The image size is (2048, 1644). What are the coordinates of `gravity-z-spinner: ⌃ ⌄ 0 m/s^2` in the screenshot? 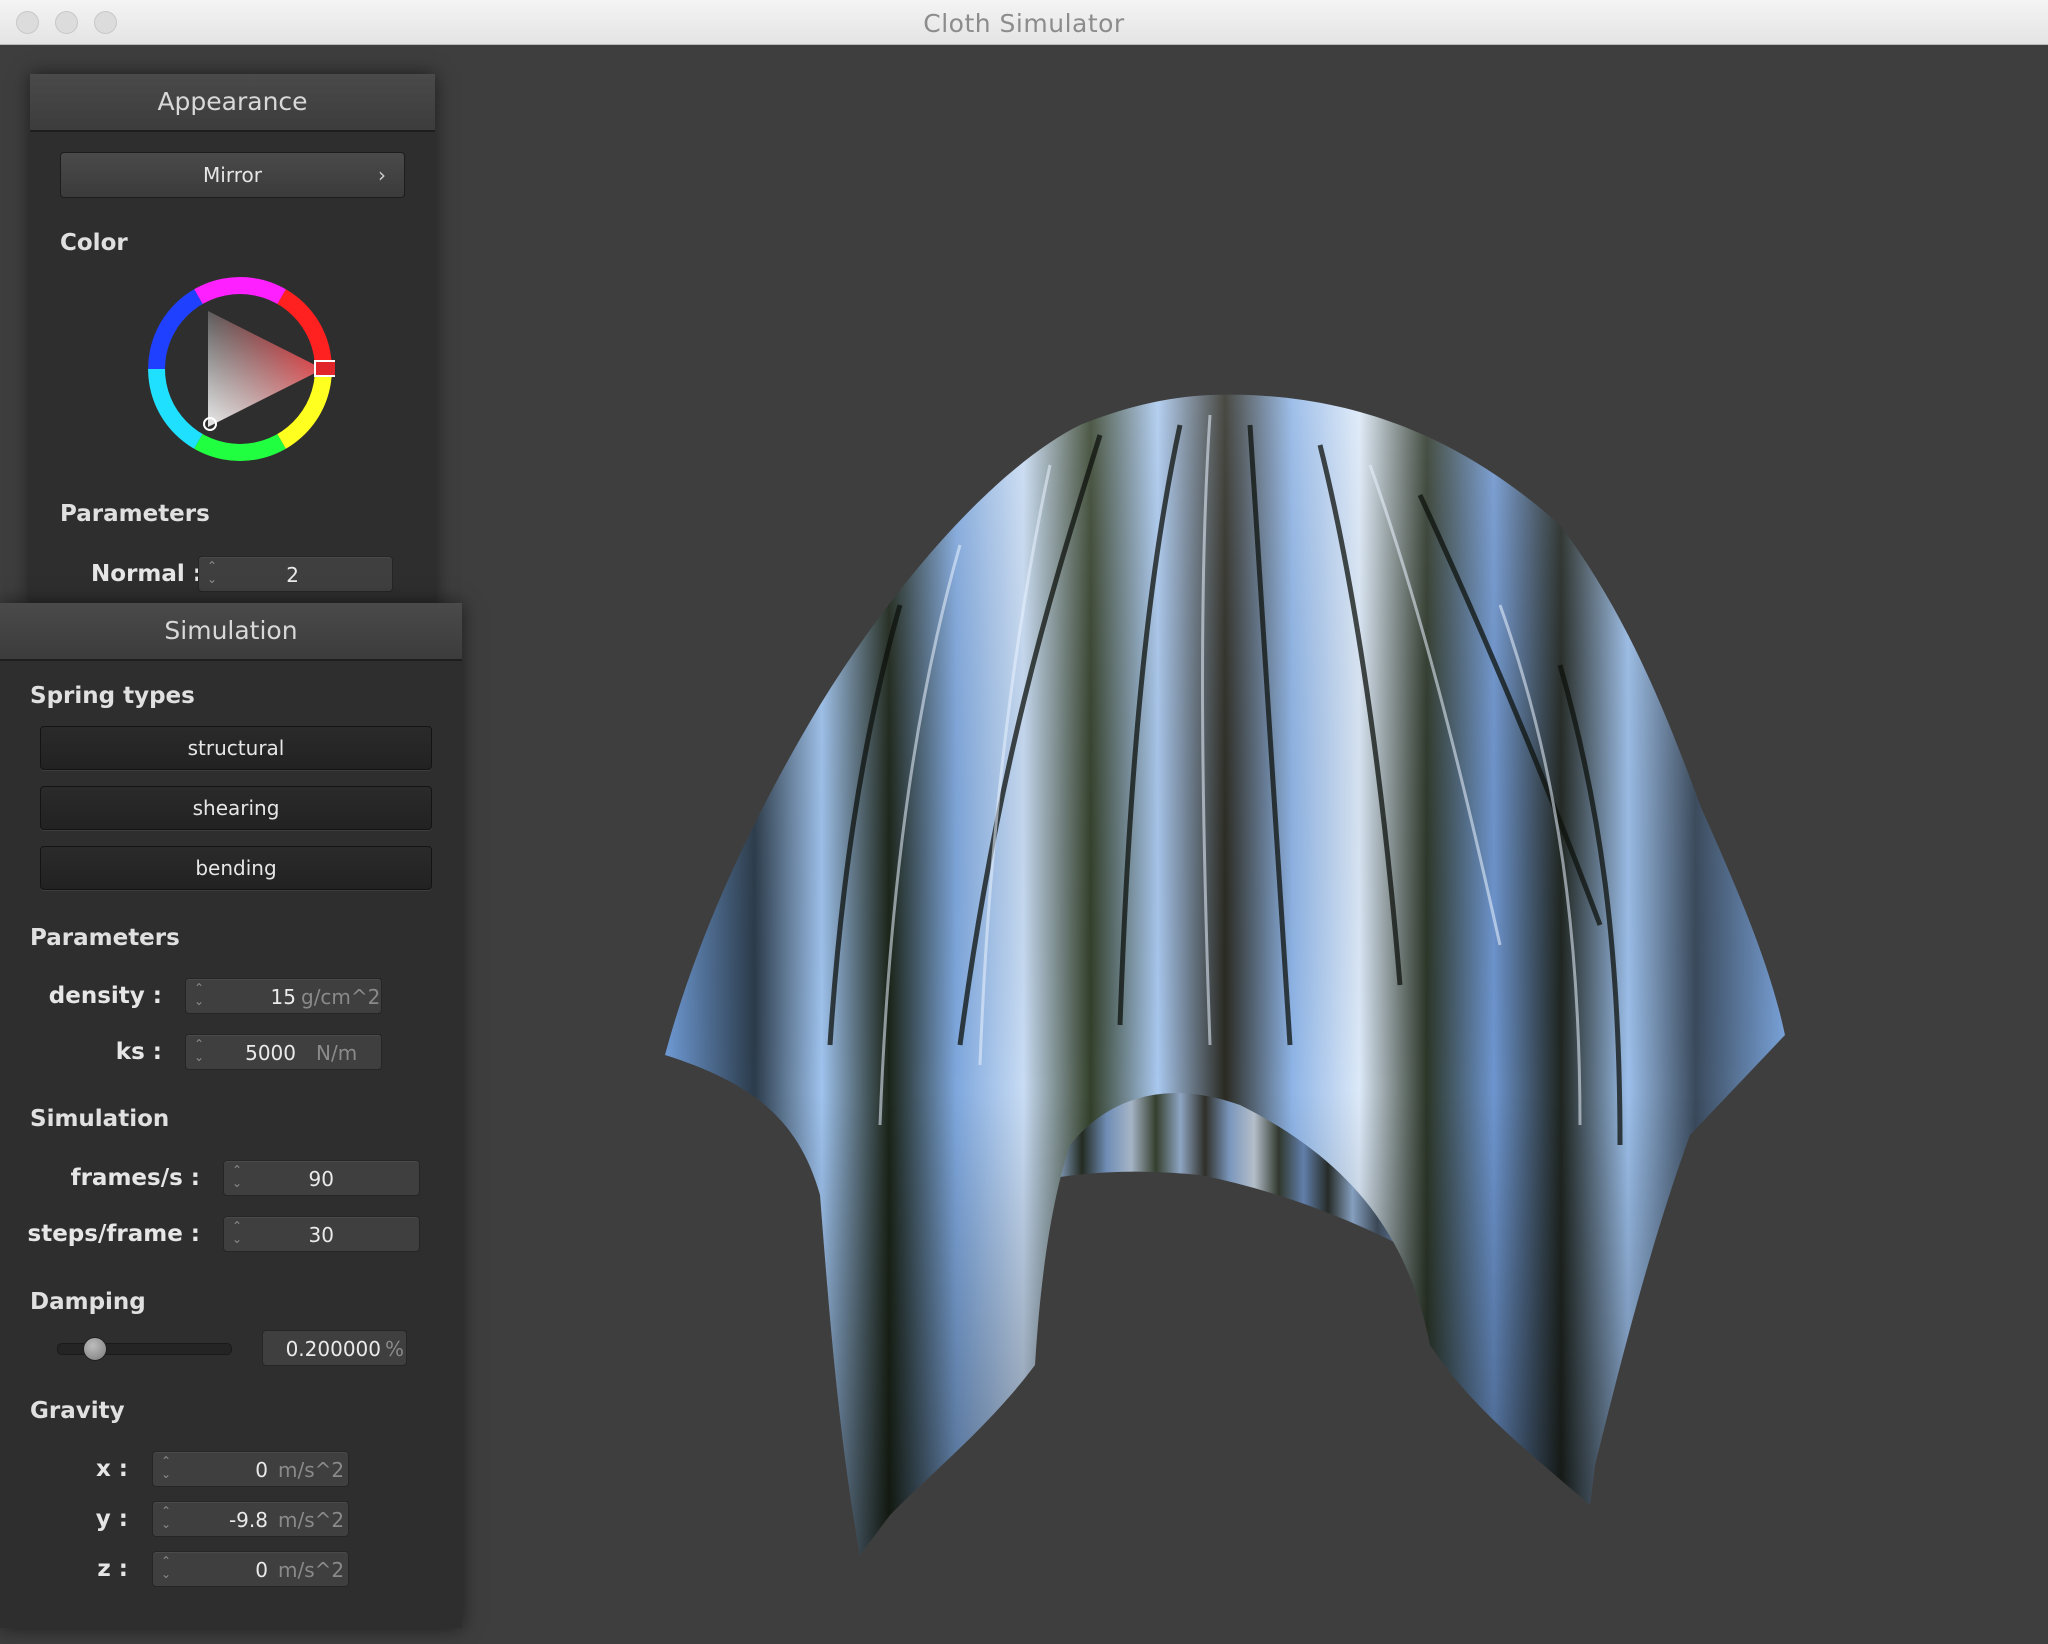 It's located at (250, 1569).